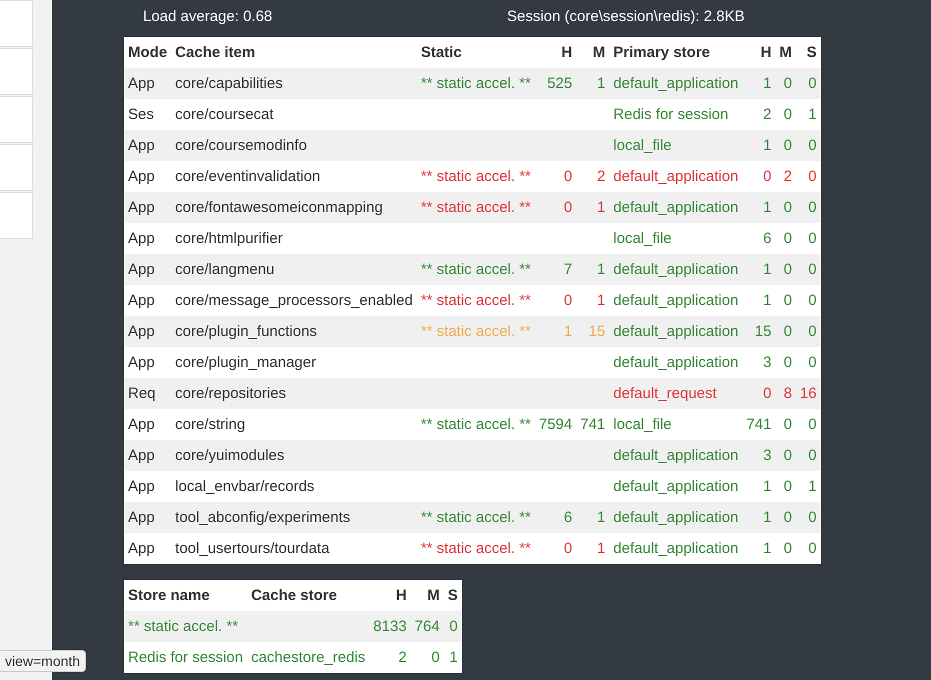 This screenshot has height=680, width=931. What do you see at coordinates (241, 145) in the screenshot?
I see `table-cell: core/coursemodinfo` at bounding box center [241, 145].